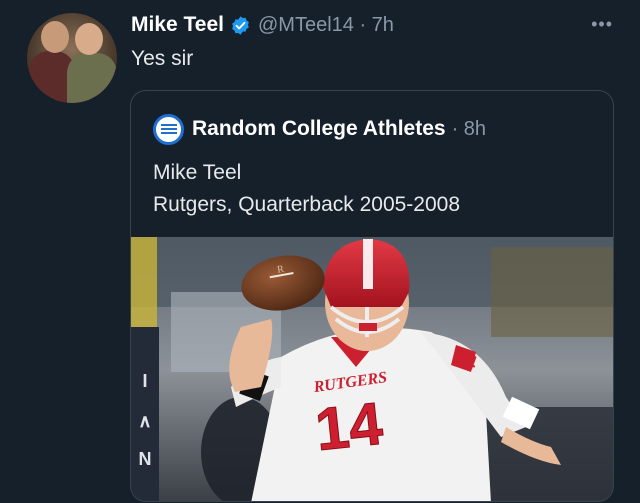 The width and height of the screenshot is (640, 503). Describe the element at coordinates (144, 381) in the screenshot. I see `svg-text: I` at that location.